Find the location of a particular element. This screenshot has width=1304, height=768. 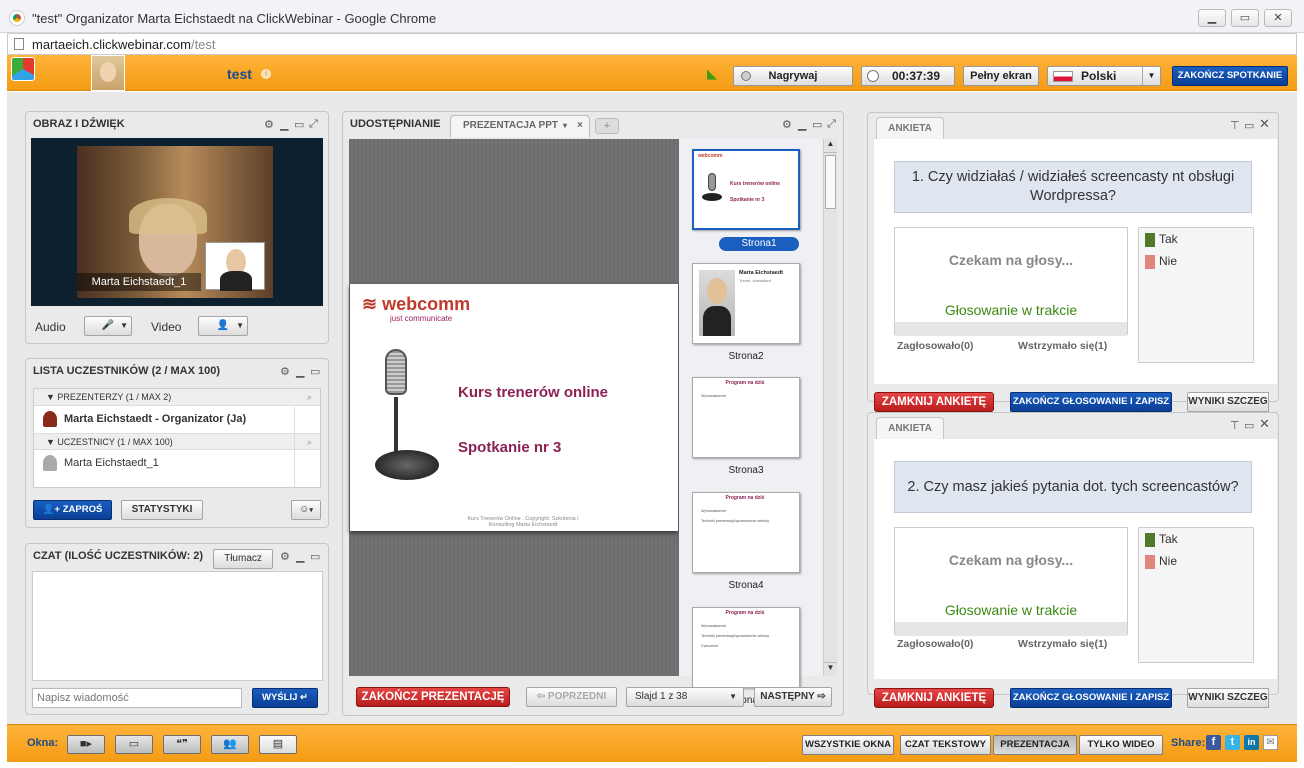

email-share-icon: ✉ is located at coordinates (1270, 742).